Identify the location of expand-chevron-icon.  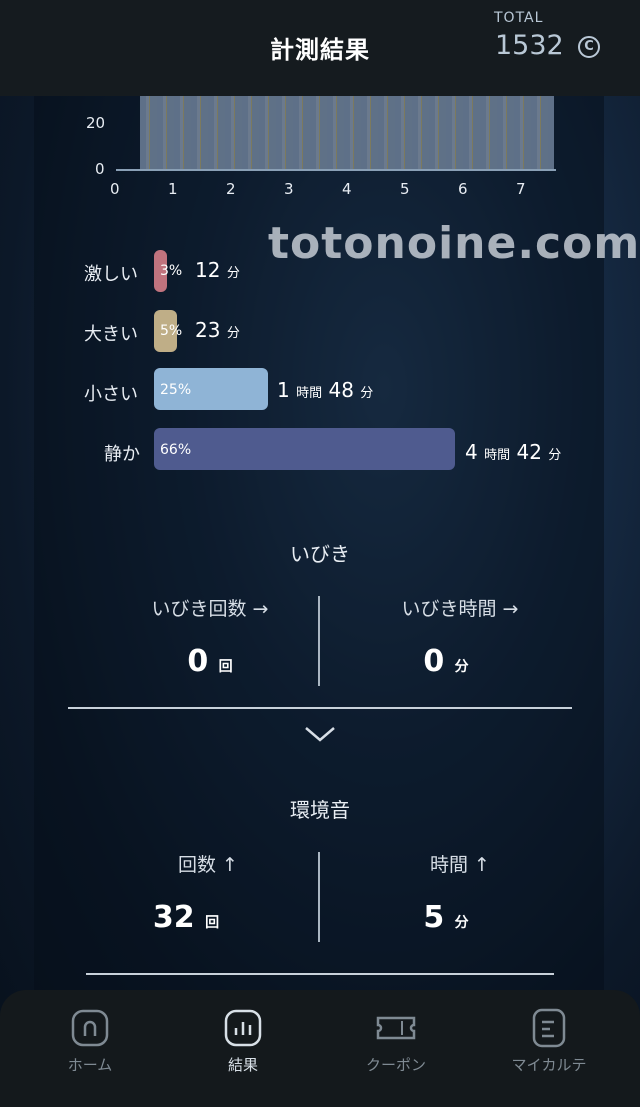
(320, 733).